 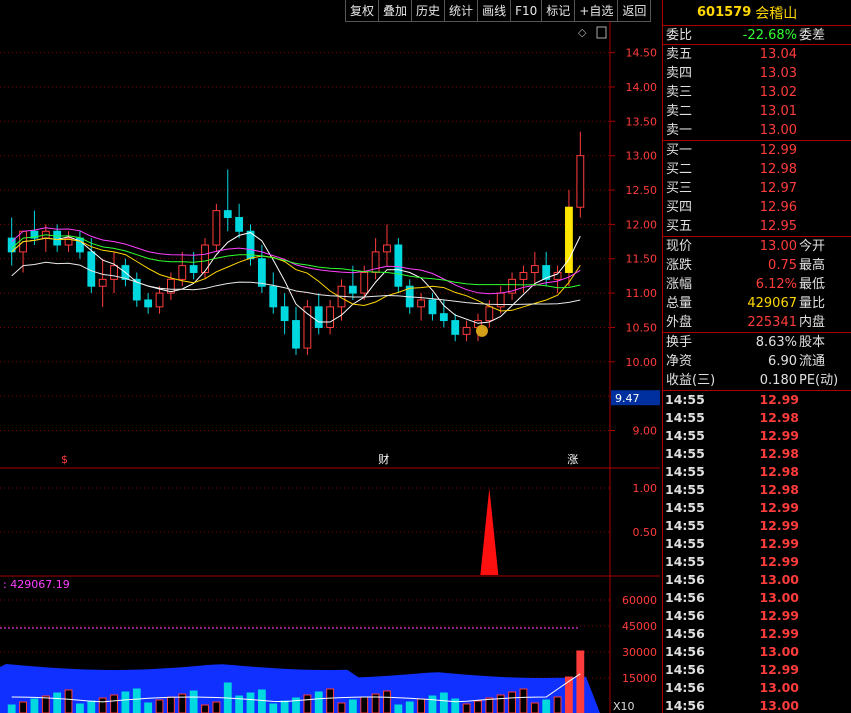 What do you see at coordinates (812, 265) in the screenshot?
I see `stats-label2: 最高` at bounding box center [812, 265].